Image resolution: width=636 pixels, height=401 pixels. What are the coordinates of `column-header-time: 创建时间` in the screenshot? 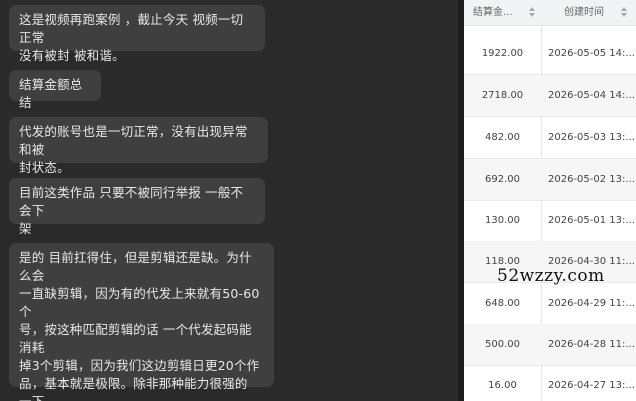 It's located at (600, 12).